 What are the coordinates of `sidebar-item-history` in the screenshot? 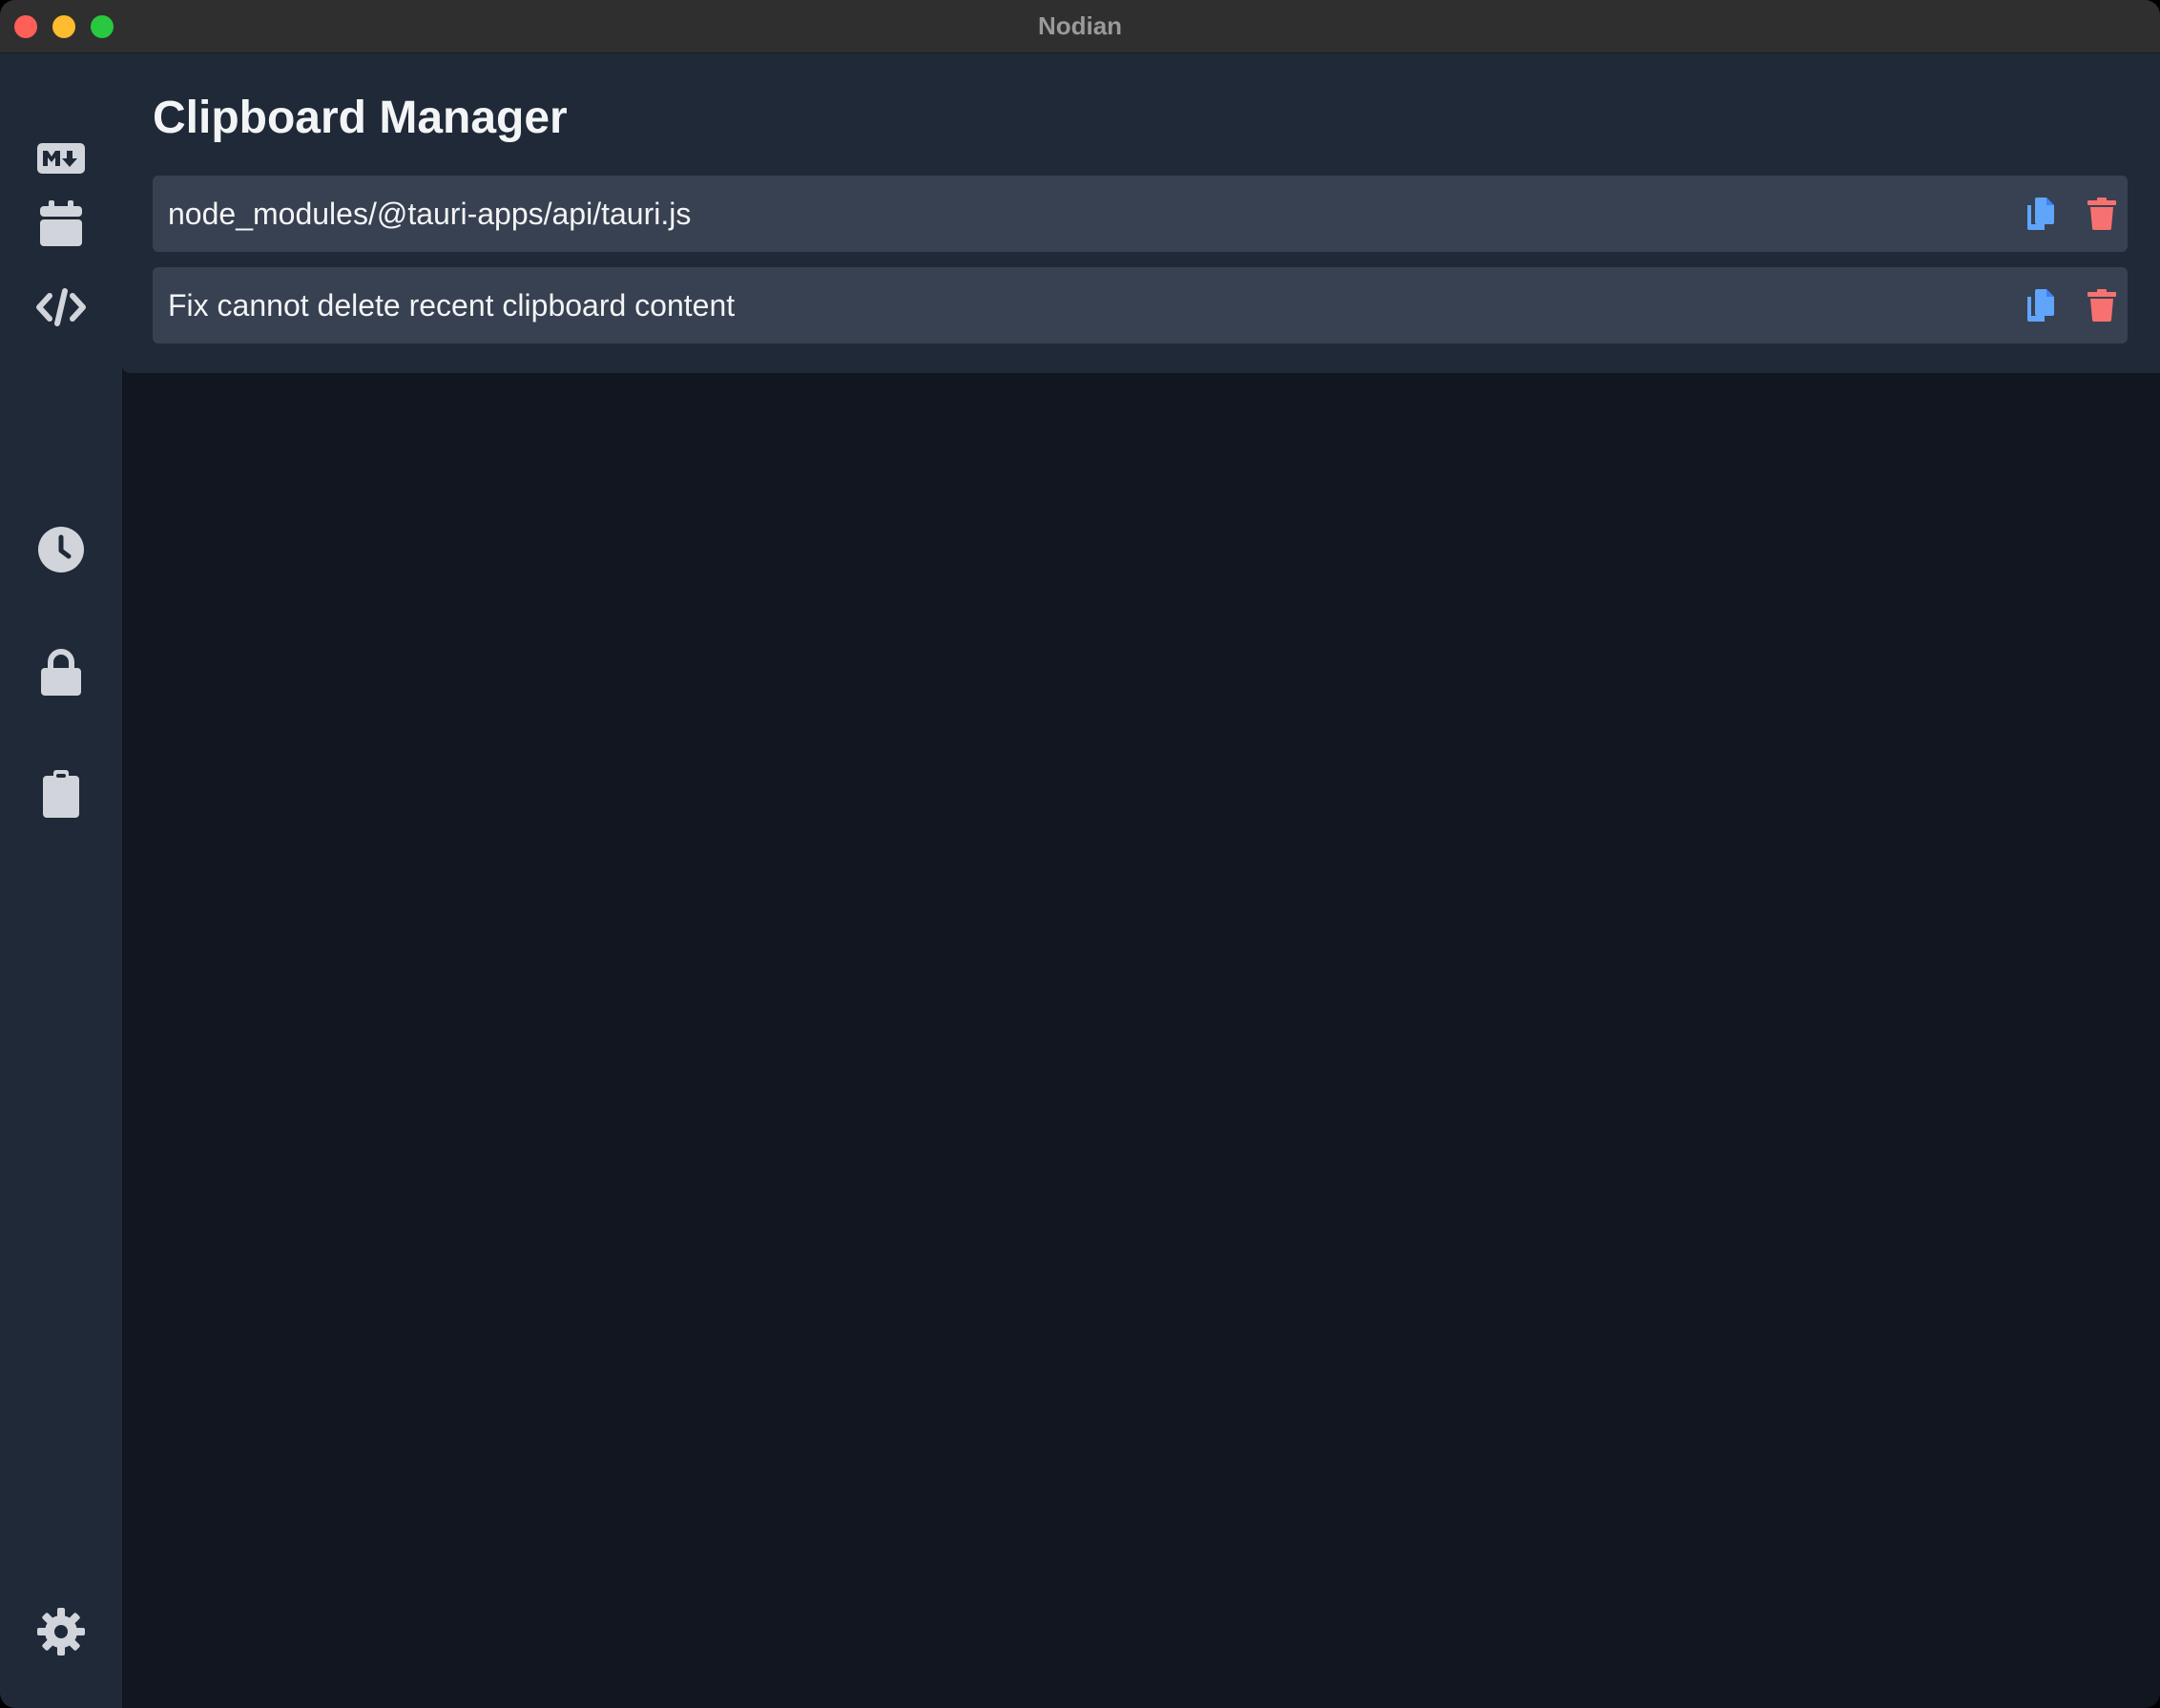 It's located at (61, 549).